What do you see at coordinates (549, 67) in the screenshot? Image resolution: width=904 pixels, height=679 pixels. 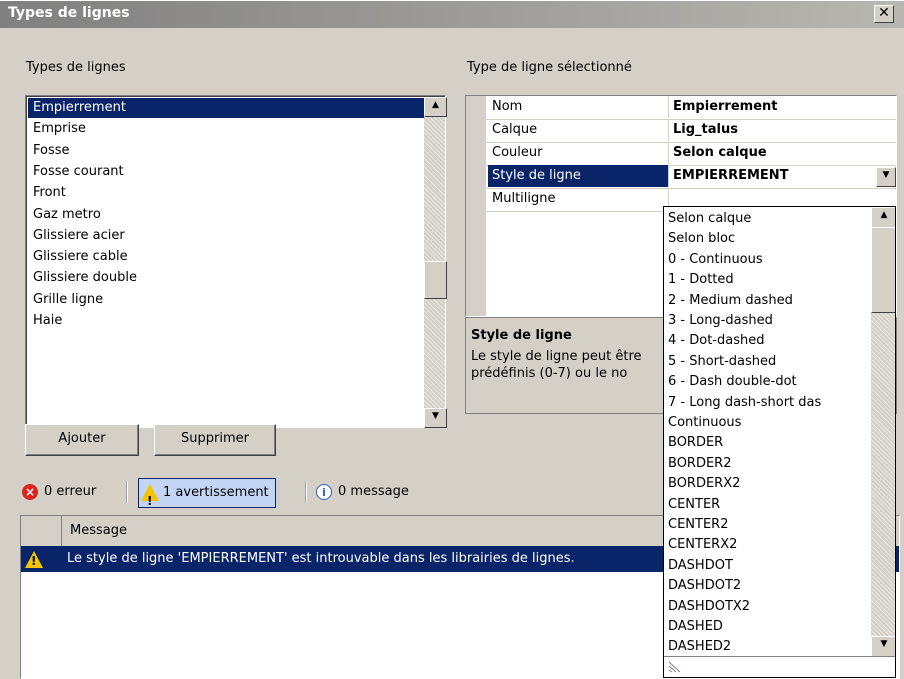 I see `selected-type-label: Type de ligne sélectionné` at bounding box center [549, 67].